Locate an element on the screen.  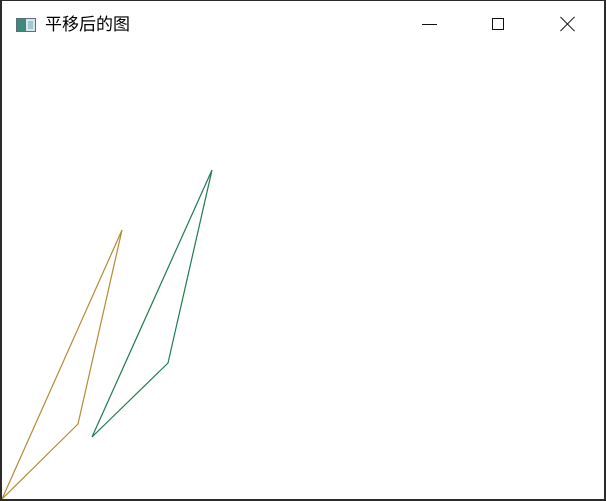
maximize-button is located at coordinates (498, 24).